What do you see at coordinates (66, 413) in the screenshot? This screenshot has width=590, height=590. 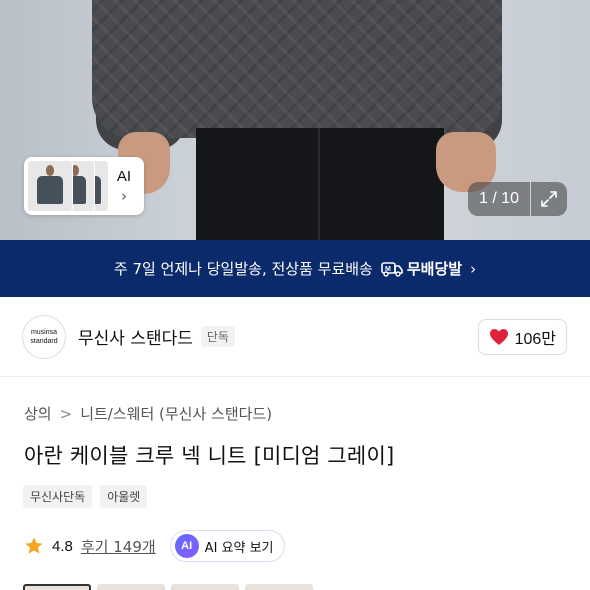 I see `chevron-right-icon: >` at bounding box center [66, 413].